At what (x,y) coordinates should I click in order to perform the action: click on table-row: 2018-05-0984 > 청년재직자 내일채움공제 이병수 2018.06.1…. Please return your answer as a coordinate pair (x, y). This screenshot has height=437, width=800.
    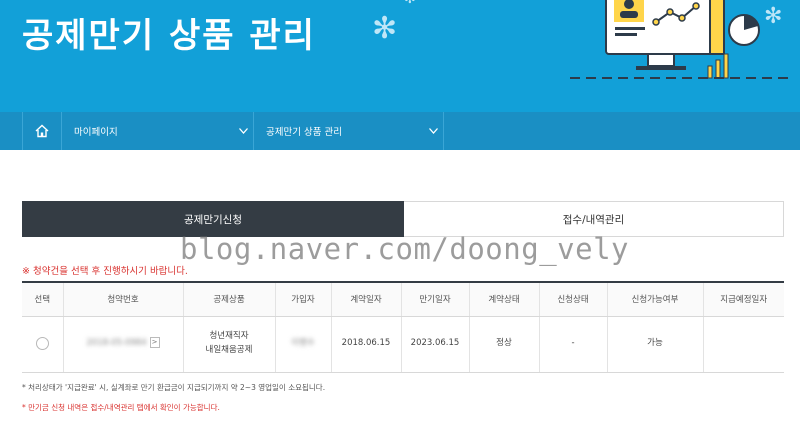
    Looking at the image, I should click on (403, 344).